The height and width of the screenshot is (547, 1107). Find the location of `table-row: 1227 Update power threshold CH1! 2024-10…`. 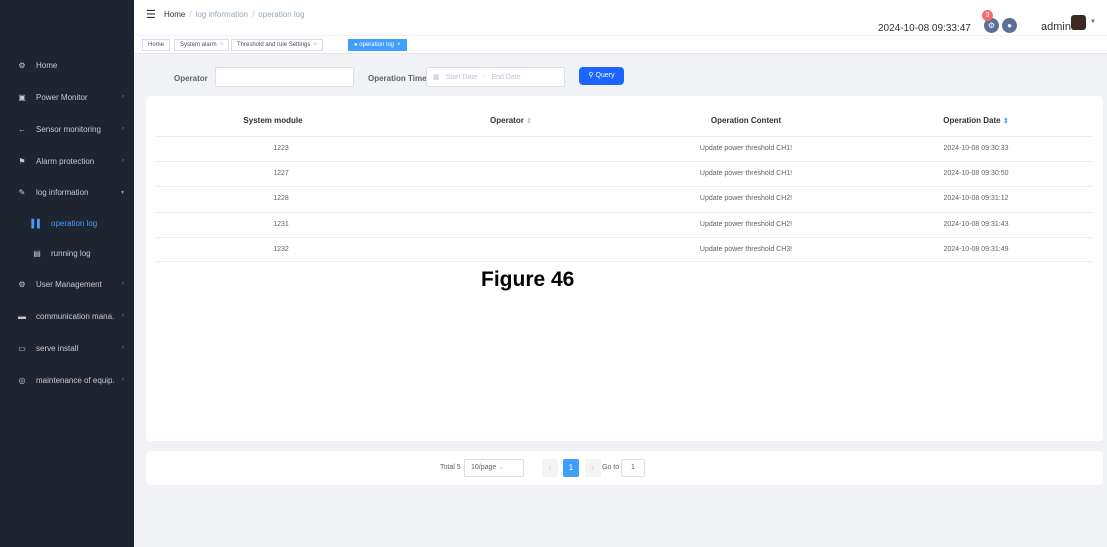

table-row: 1227 Update power threshold CH1! 2024-10… is located at coordinates (624, 173).